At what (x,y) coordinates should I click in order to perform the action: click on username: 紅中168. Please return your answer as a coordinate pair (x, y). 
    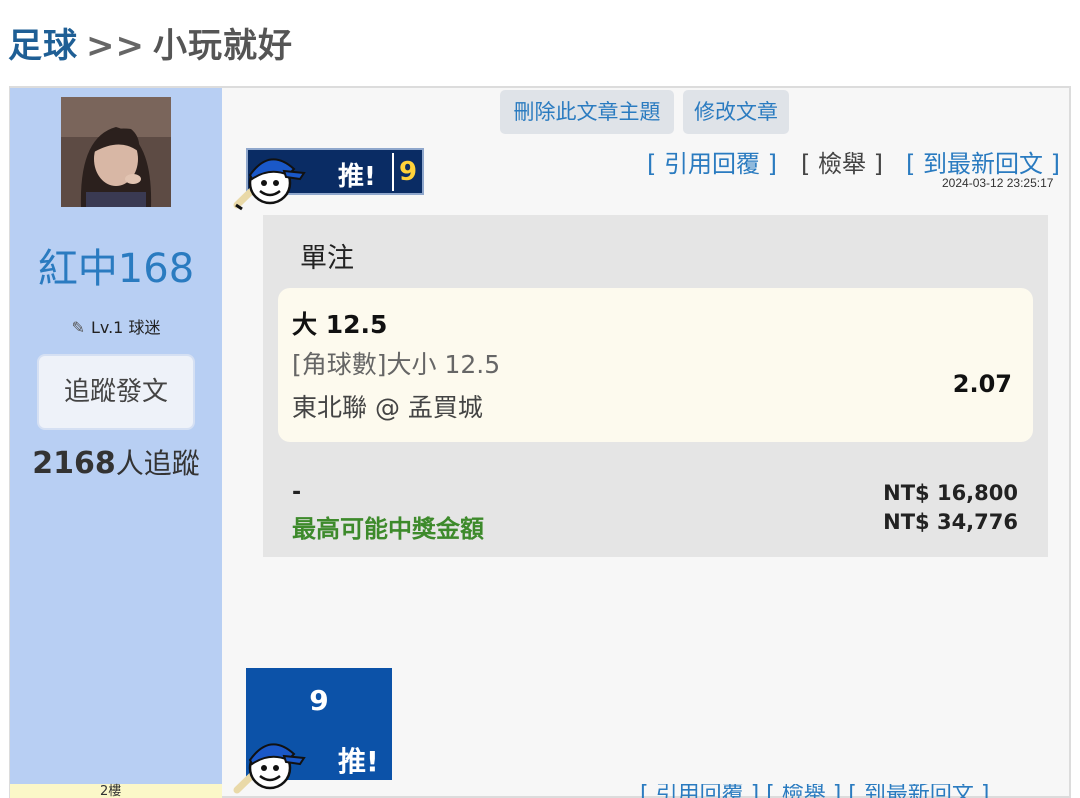
    Looking at the image, I should click on (116, 265).